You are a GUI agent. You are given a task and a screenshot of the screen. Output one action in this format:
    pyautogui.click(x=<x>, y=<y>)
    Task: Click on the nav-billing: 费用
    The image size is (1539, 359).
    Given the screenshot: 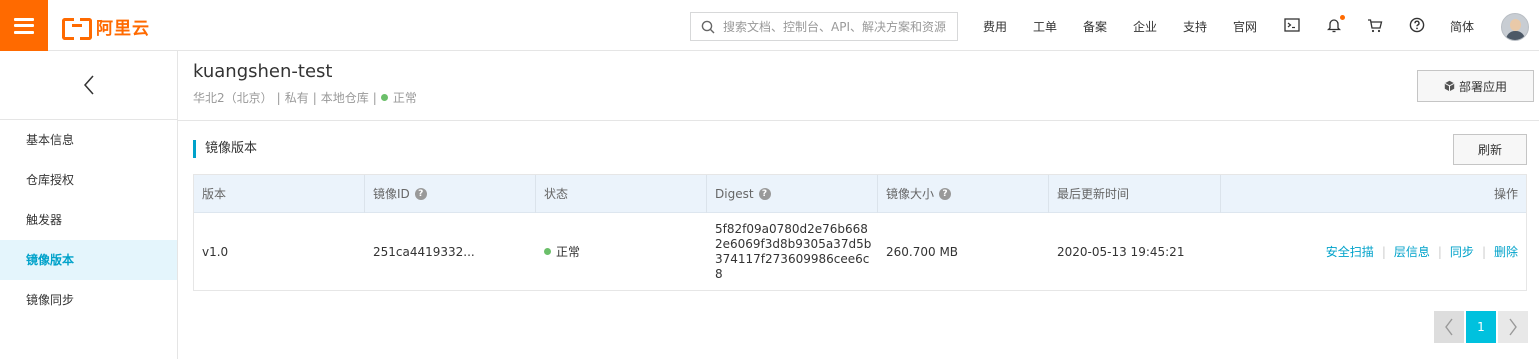 What is the action you would take?
    pyautogui.click(x=995, y=26)
    